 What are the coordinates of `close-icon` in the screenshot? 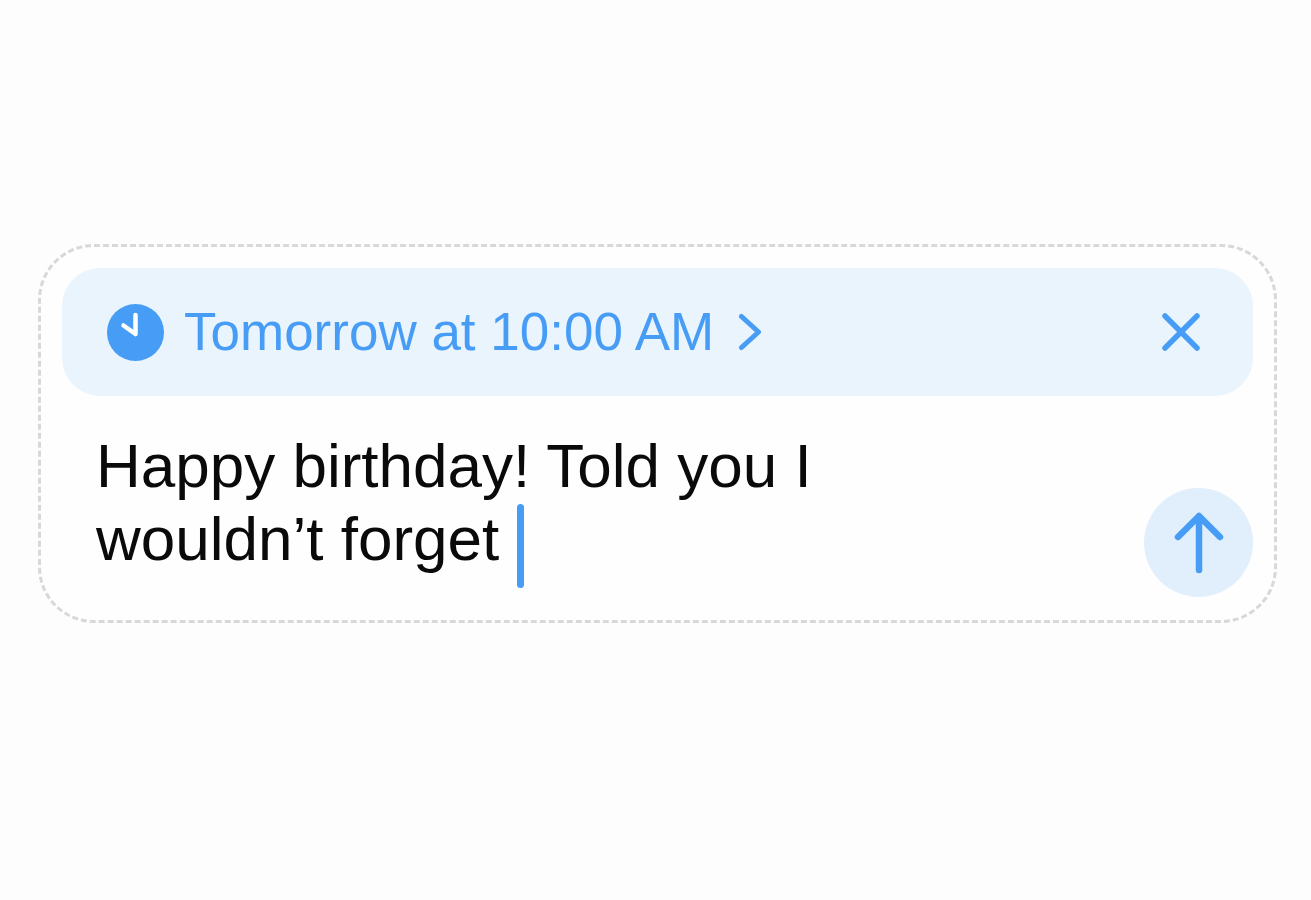 It's located at (1181, 332).